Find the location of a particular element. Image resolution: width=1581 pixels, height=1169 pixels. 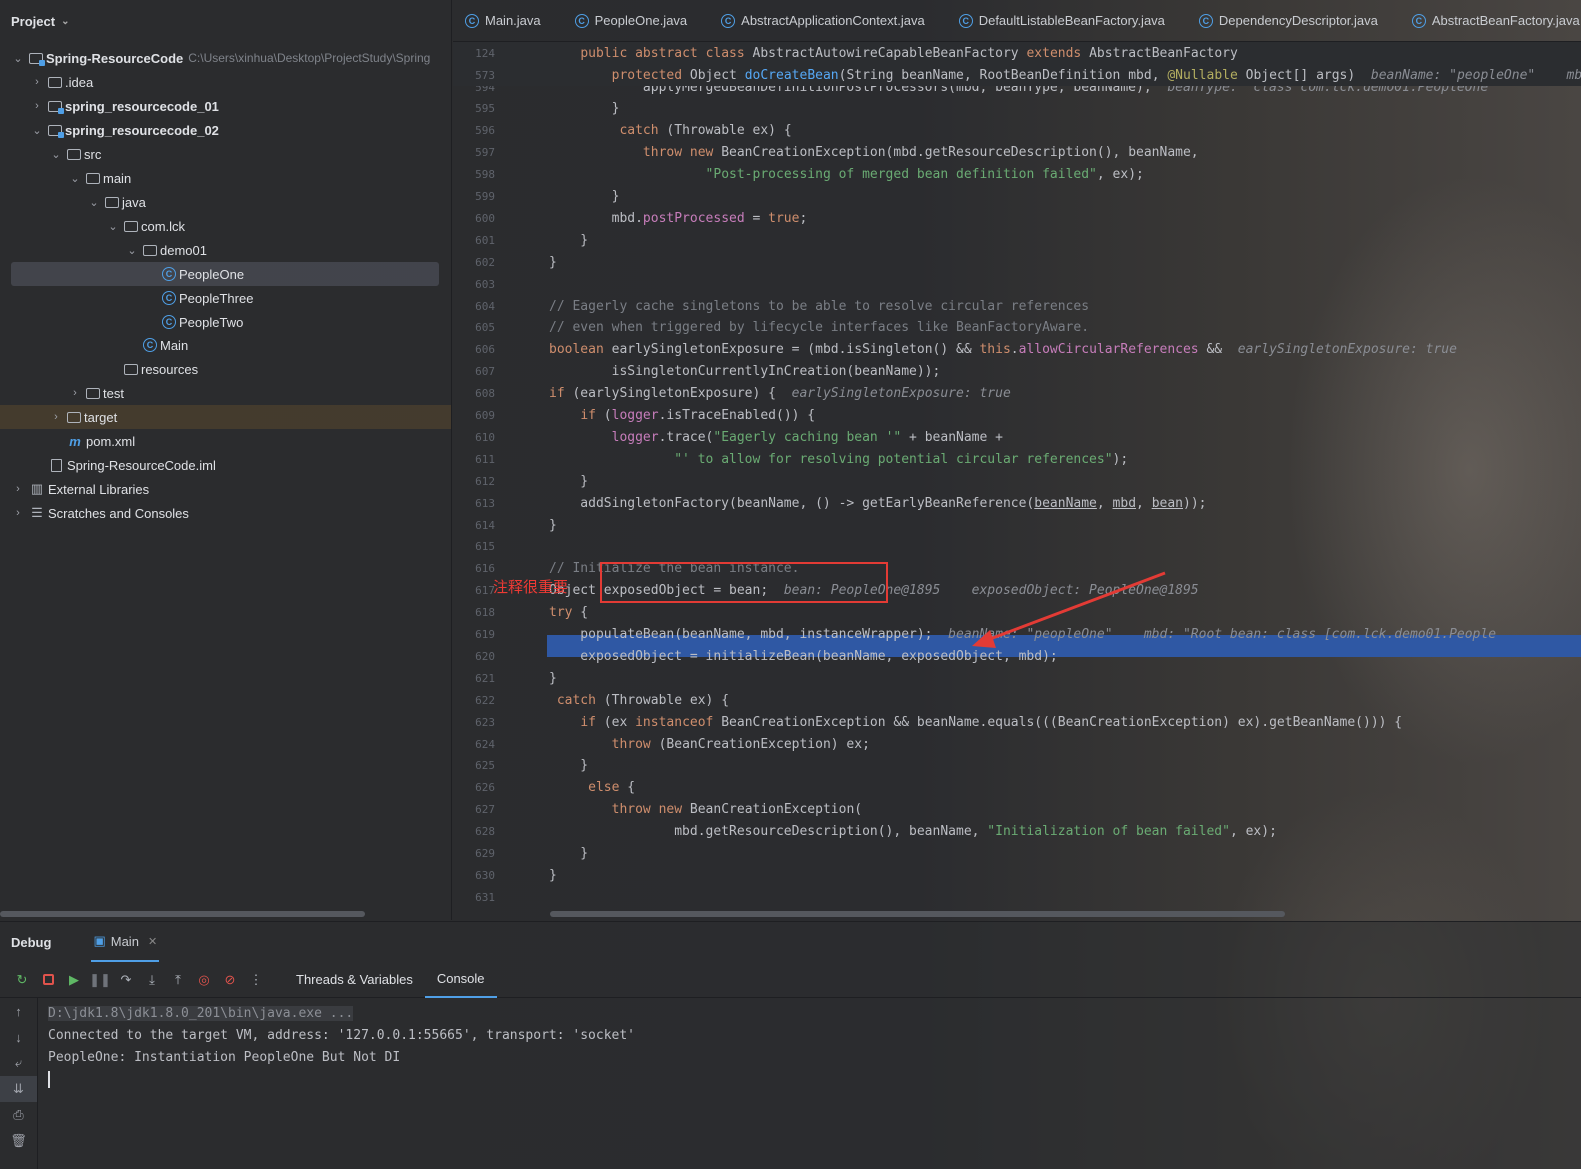

editor-tab: C AbstractApplicationContext.java is located at coordinates (828, 20).